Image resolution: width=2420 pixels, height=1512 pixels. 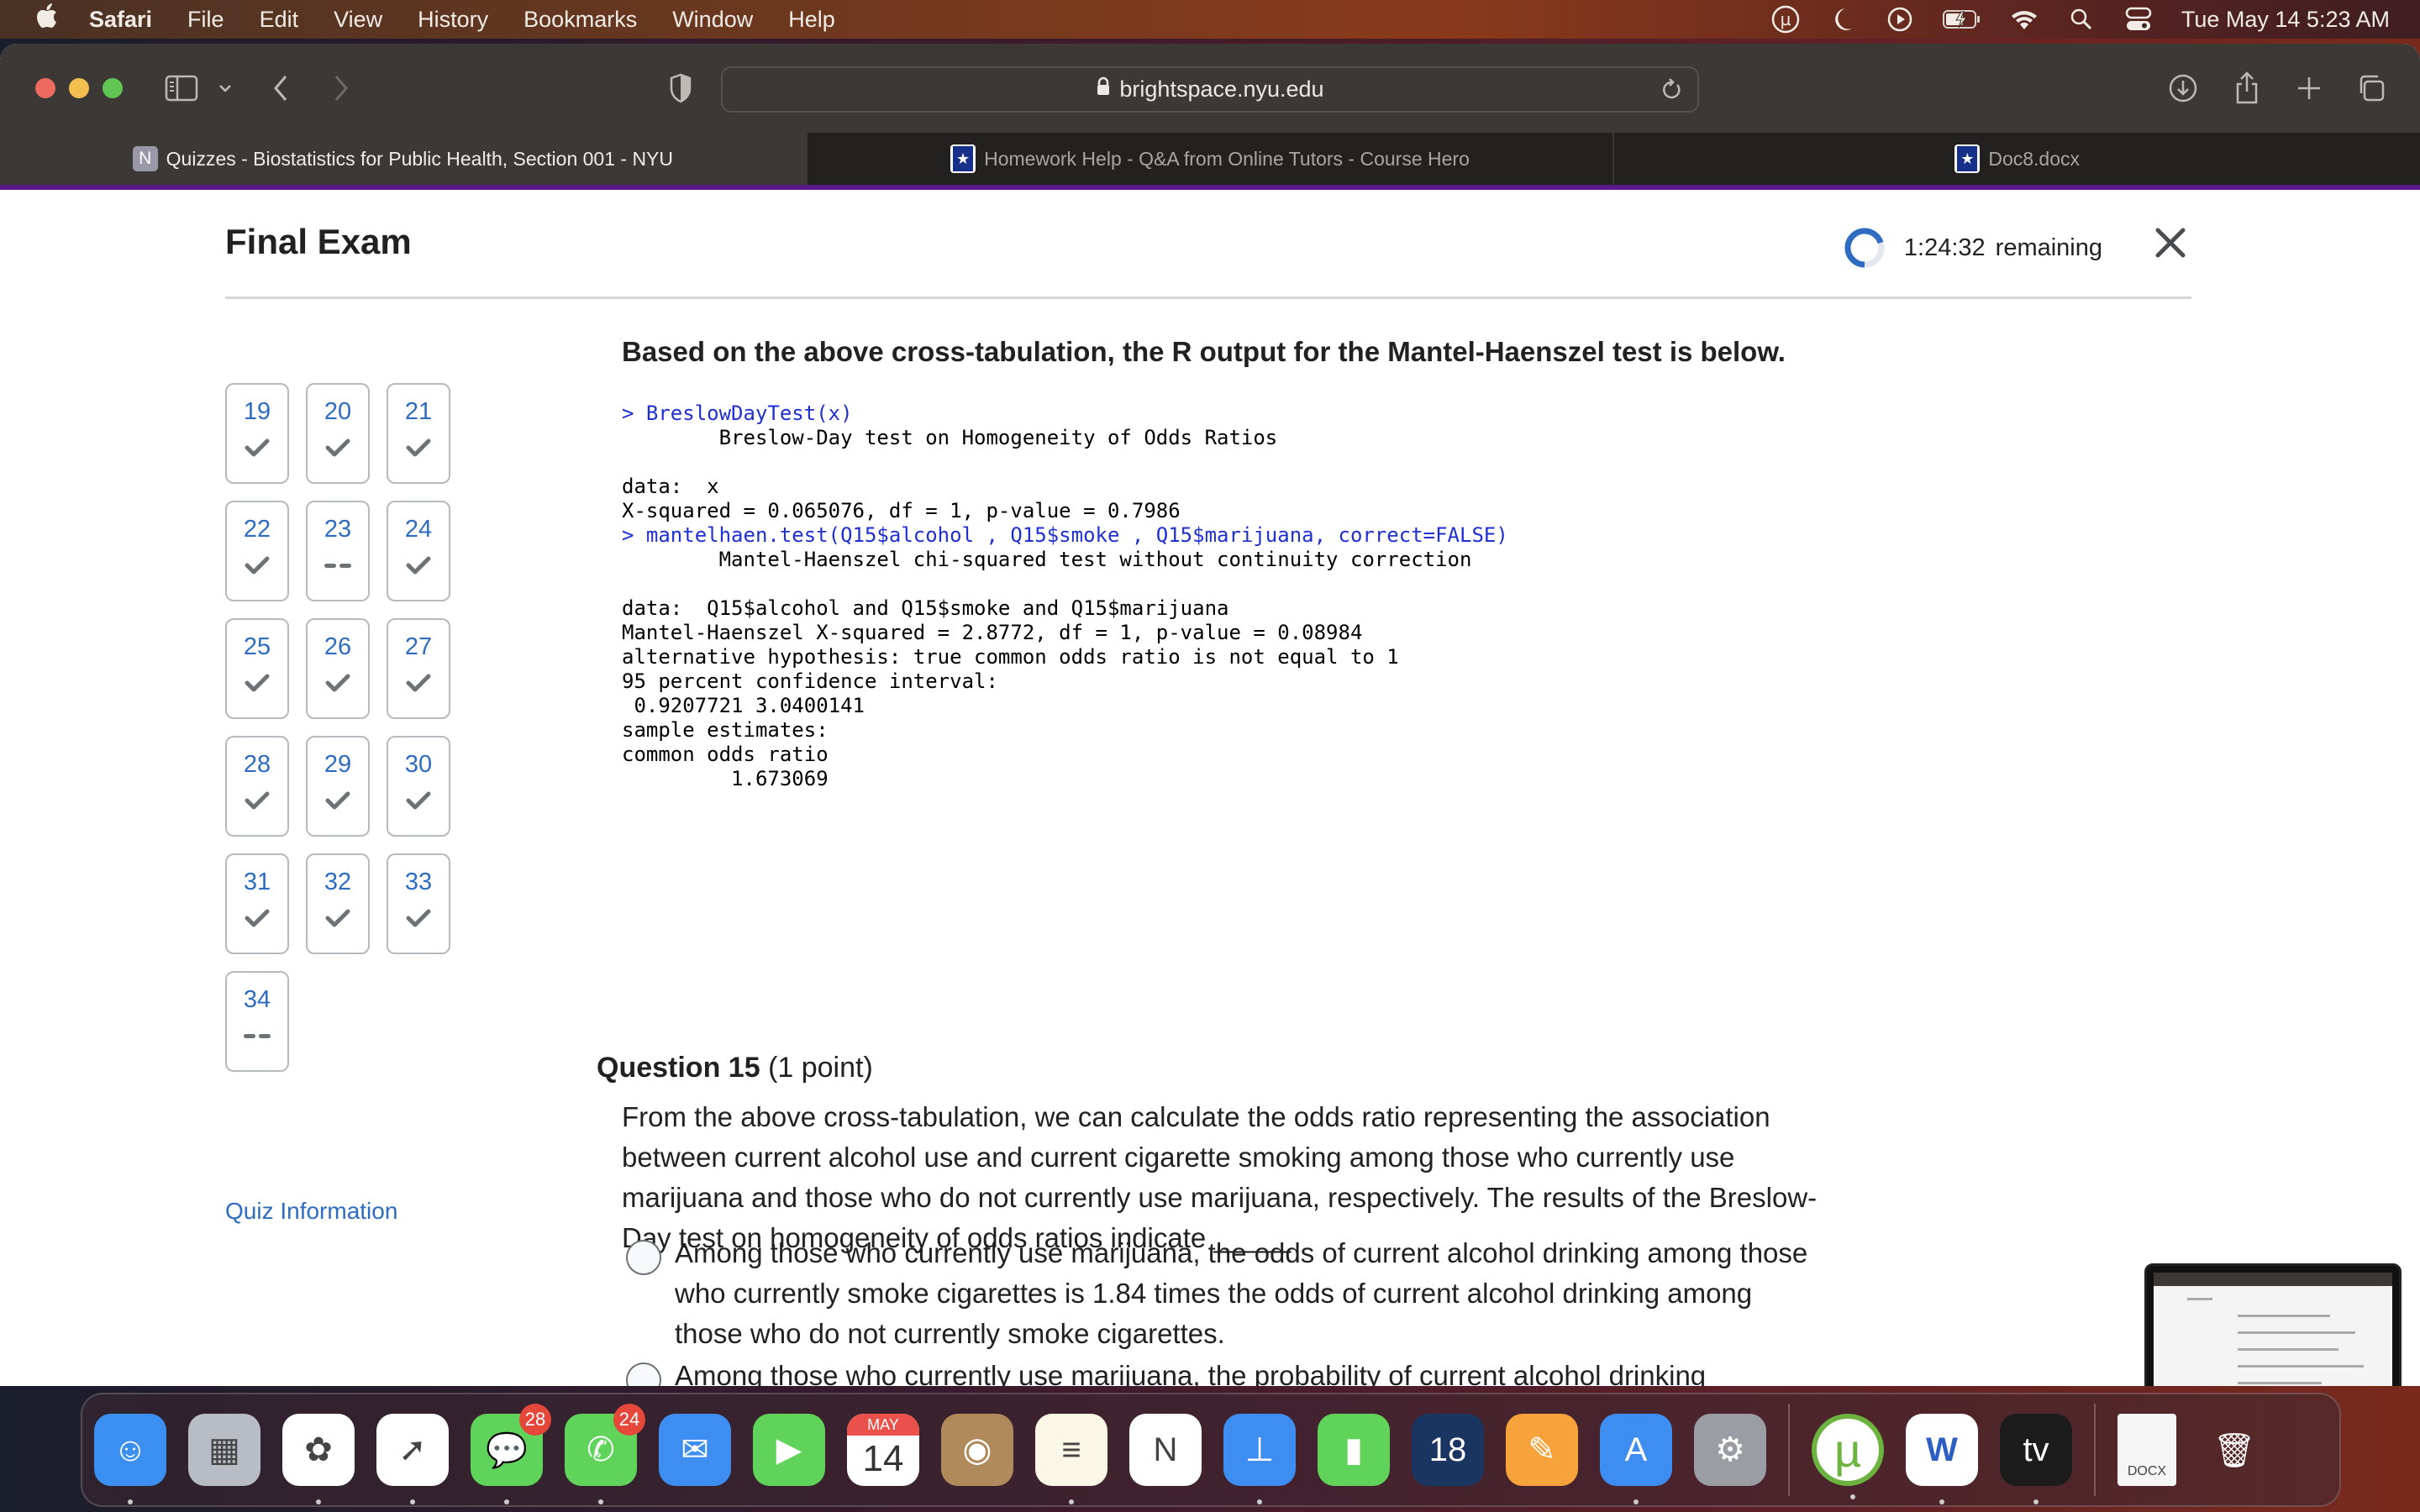 I want to click on address-bar: brightspace.nyu.edu, so click(x=1210, y=89).